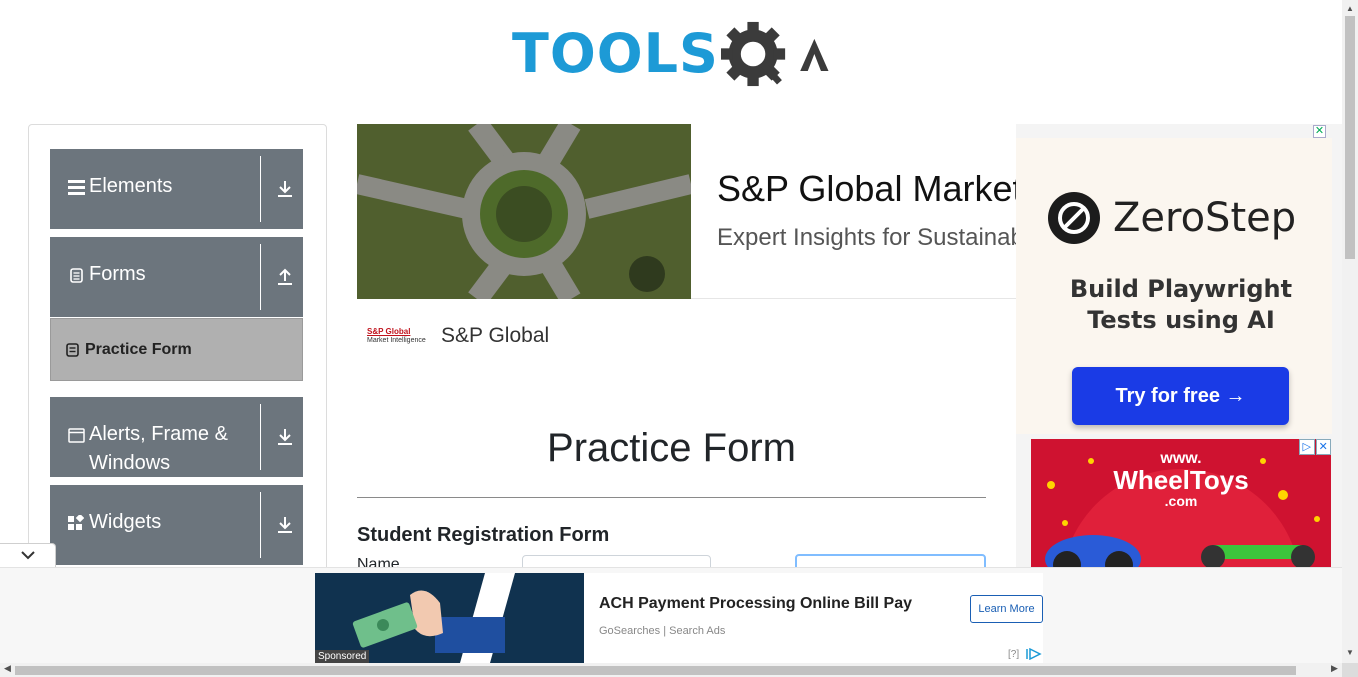 The image size is (1358, 677). What do you see at coordinates (483, 535) in the screenshot?
I see `form-title: Student Registration Form` at bounding box center [483, 535].